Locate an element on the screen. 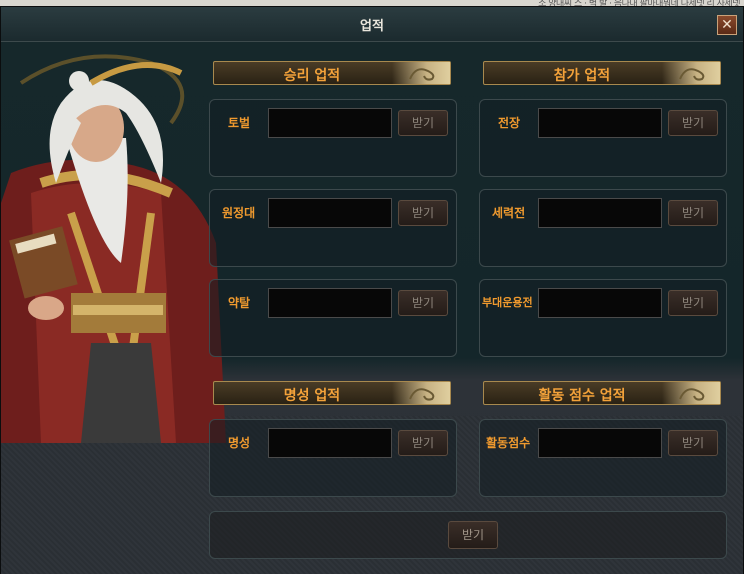  achievement-panel-tobeol: 토벌 받기 is located at coordinates (333, 138).